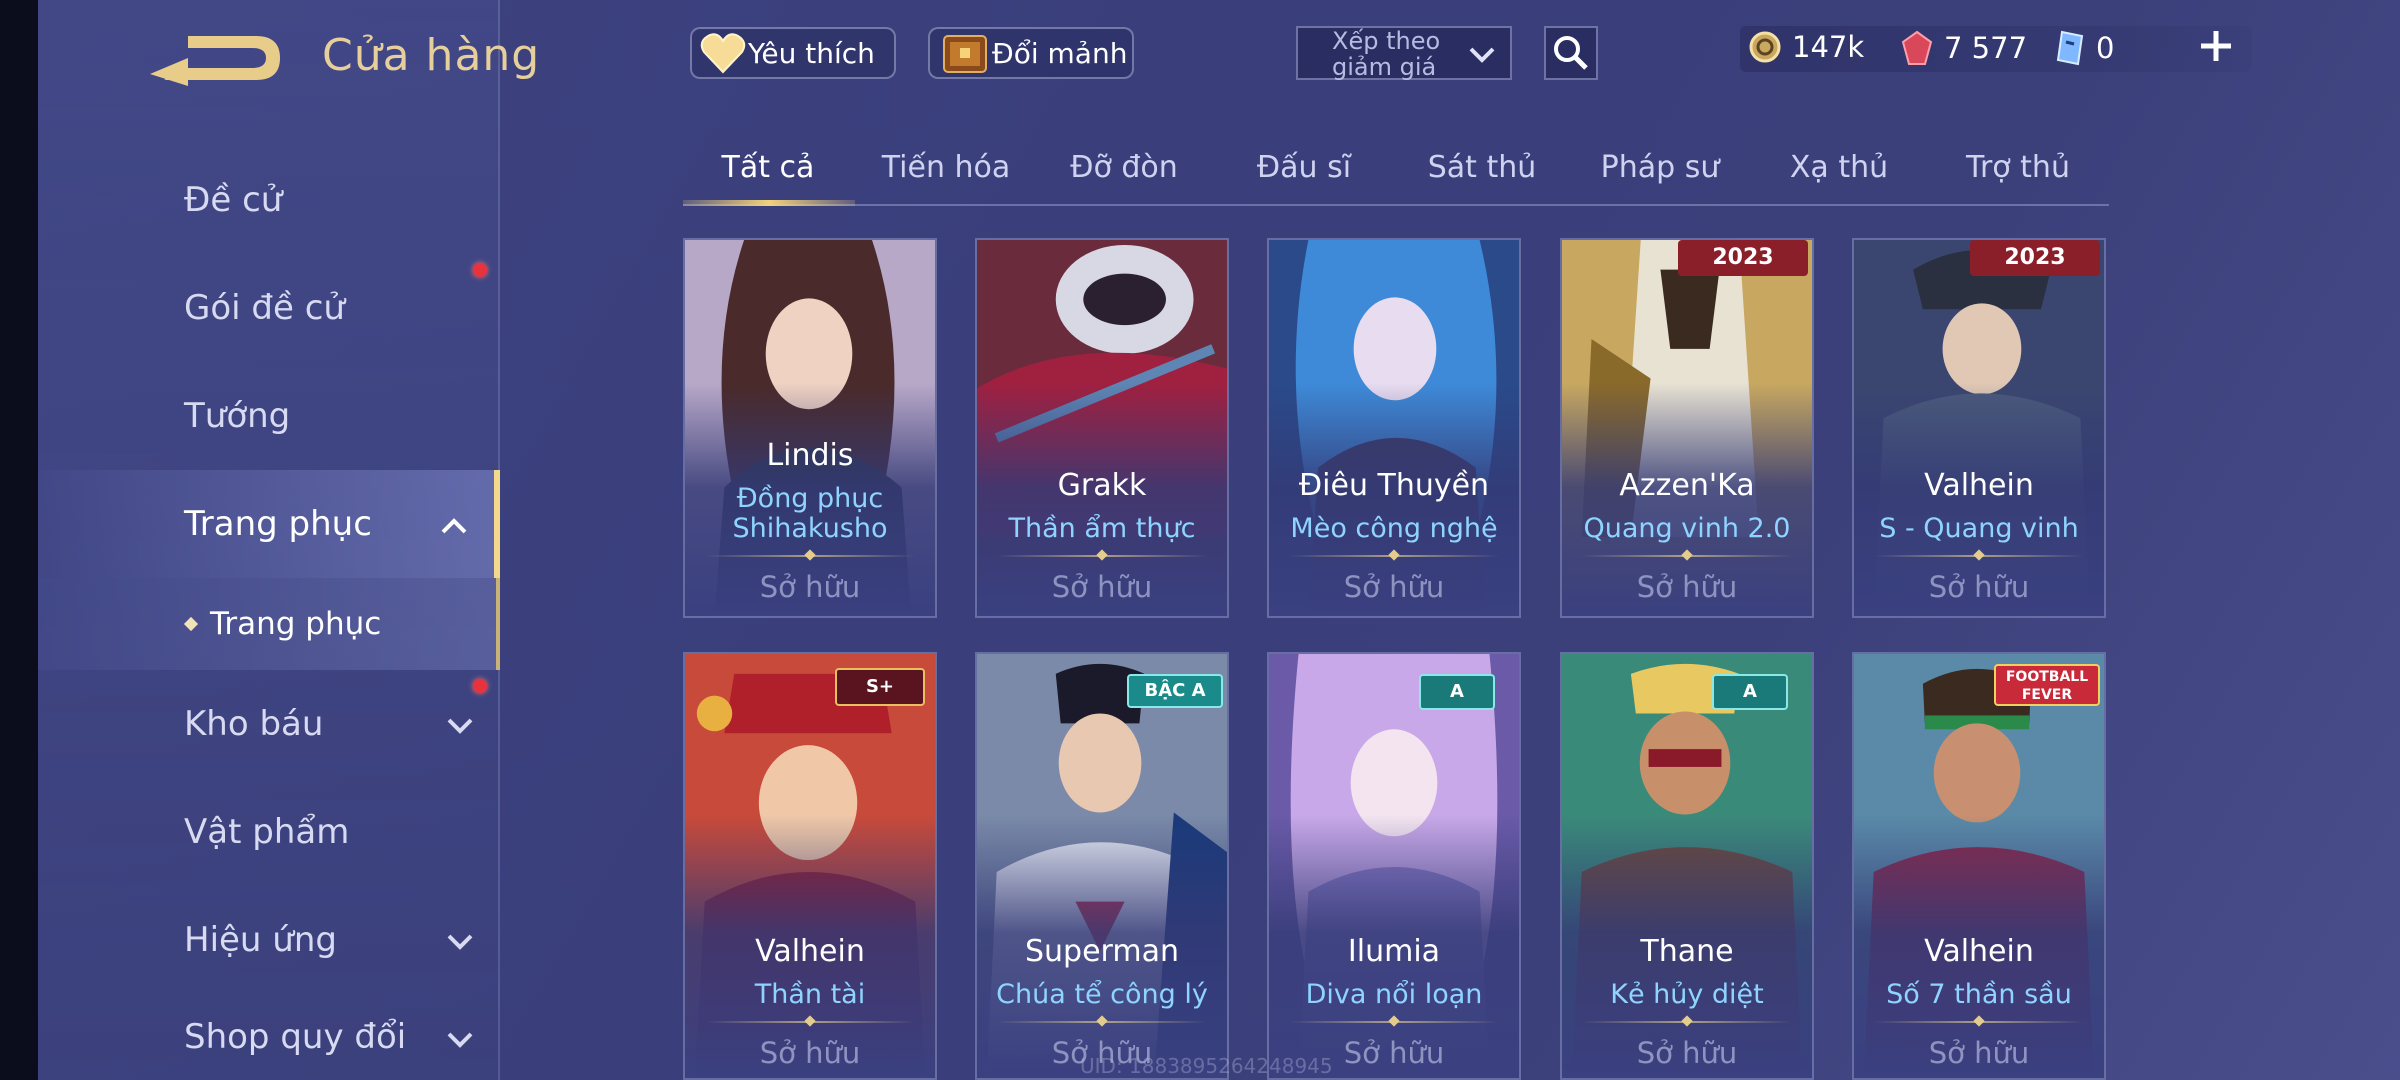 Image resolution: width=2400 pixels, height=1080 pixels. I want to click on sidebar-item-label: Gói đề cử, so click(264, 308).